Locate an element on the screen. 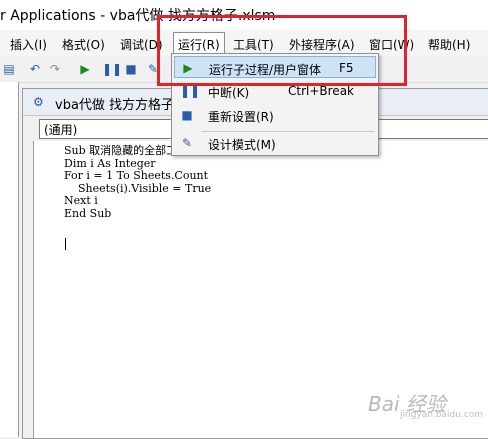 Image resolution: width=488 pixels, height=439 pixels. redo-icon: ↷ is located at coordinates (55, 69).